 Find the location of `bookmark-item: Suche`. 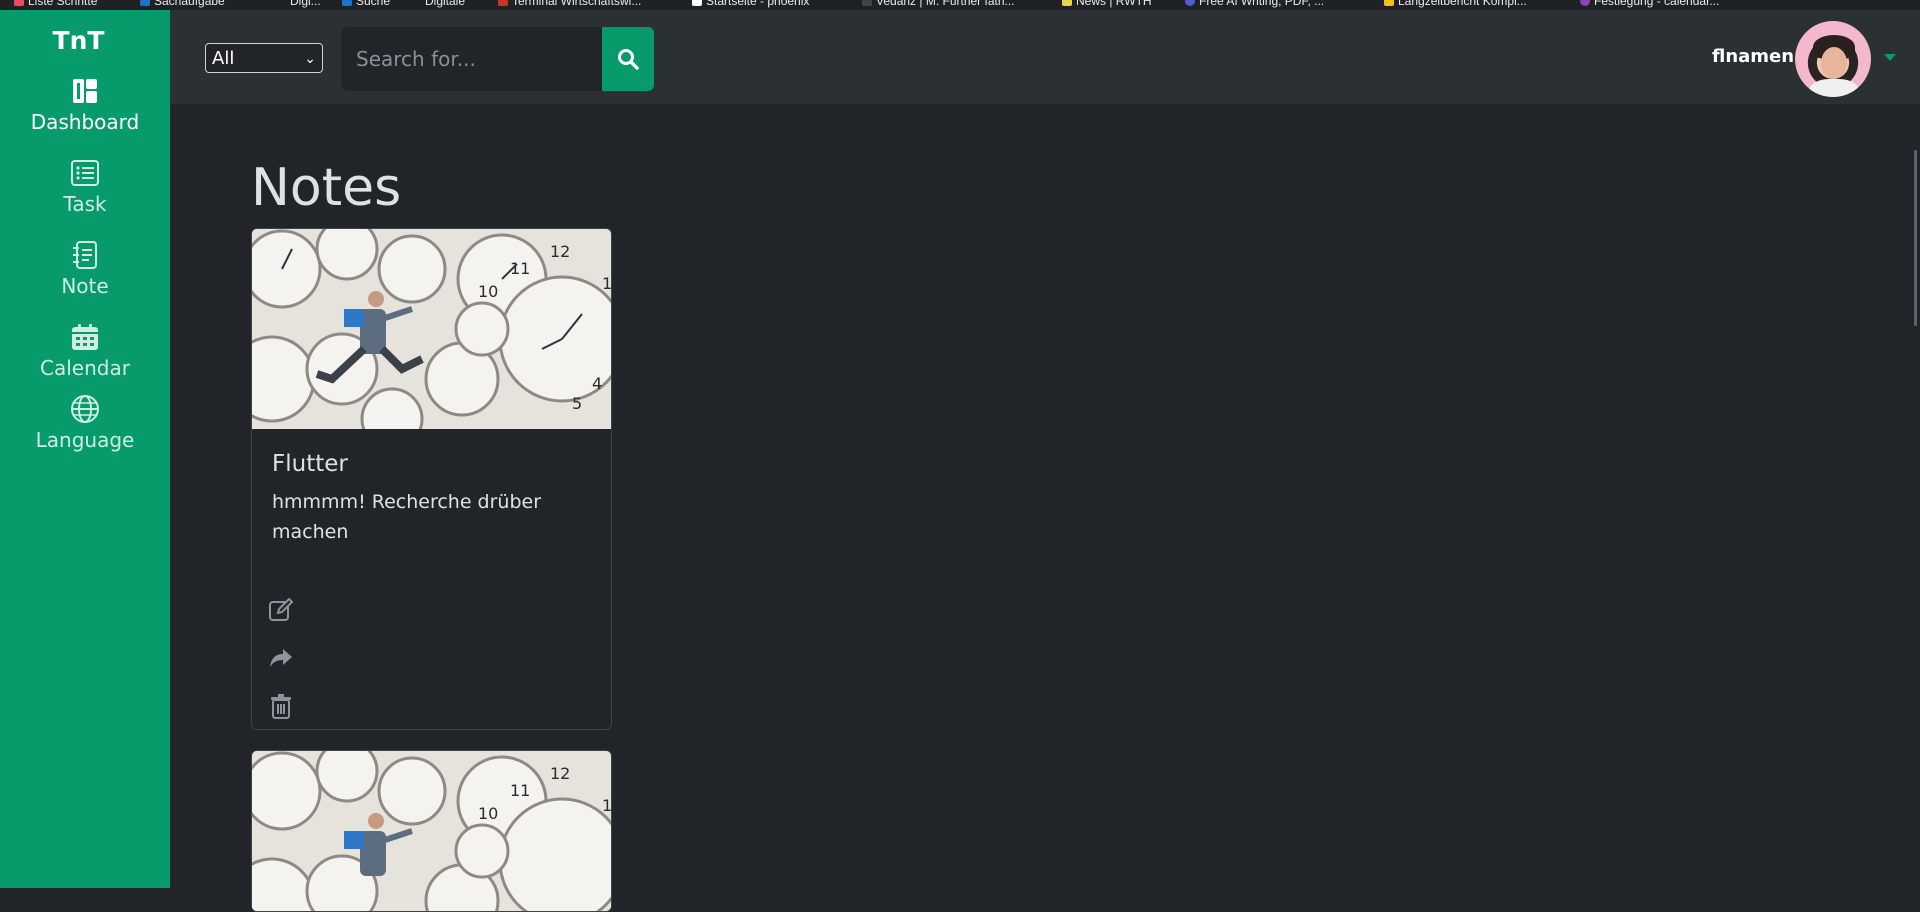

bookmark-item: Suche is located at coordinates (366, 4).